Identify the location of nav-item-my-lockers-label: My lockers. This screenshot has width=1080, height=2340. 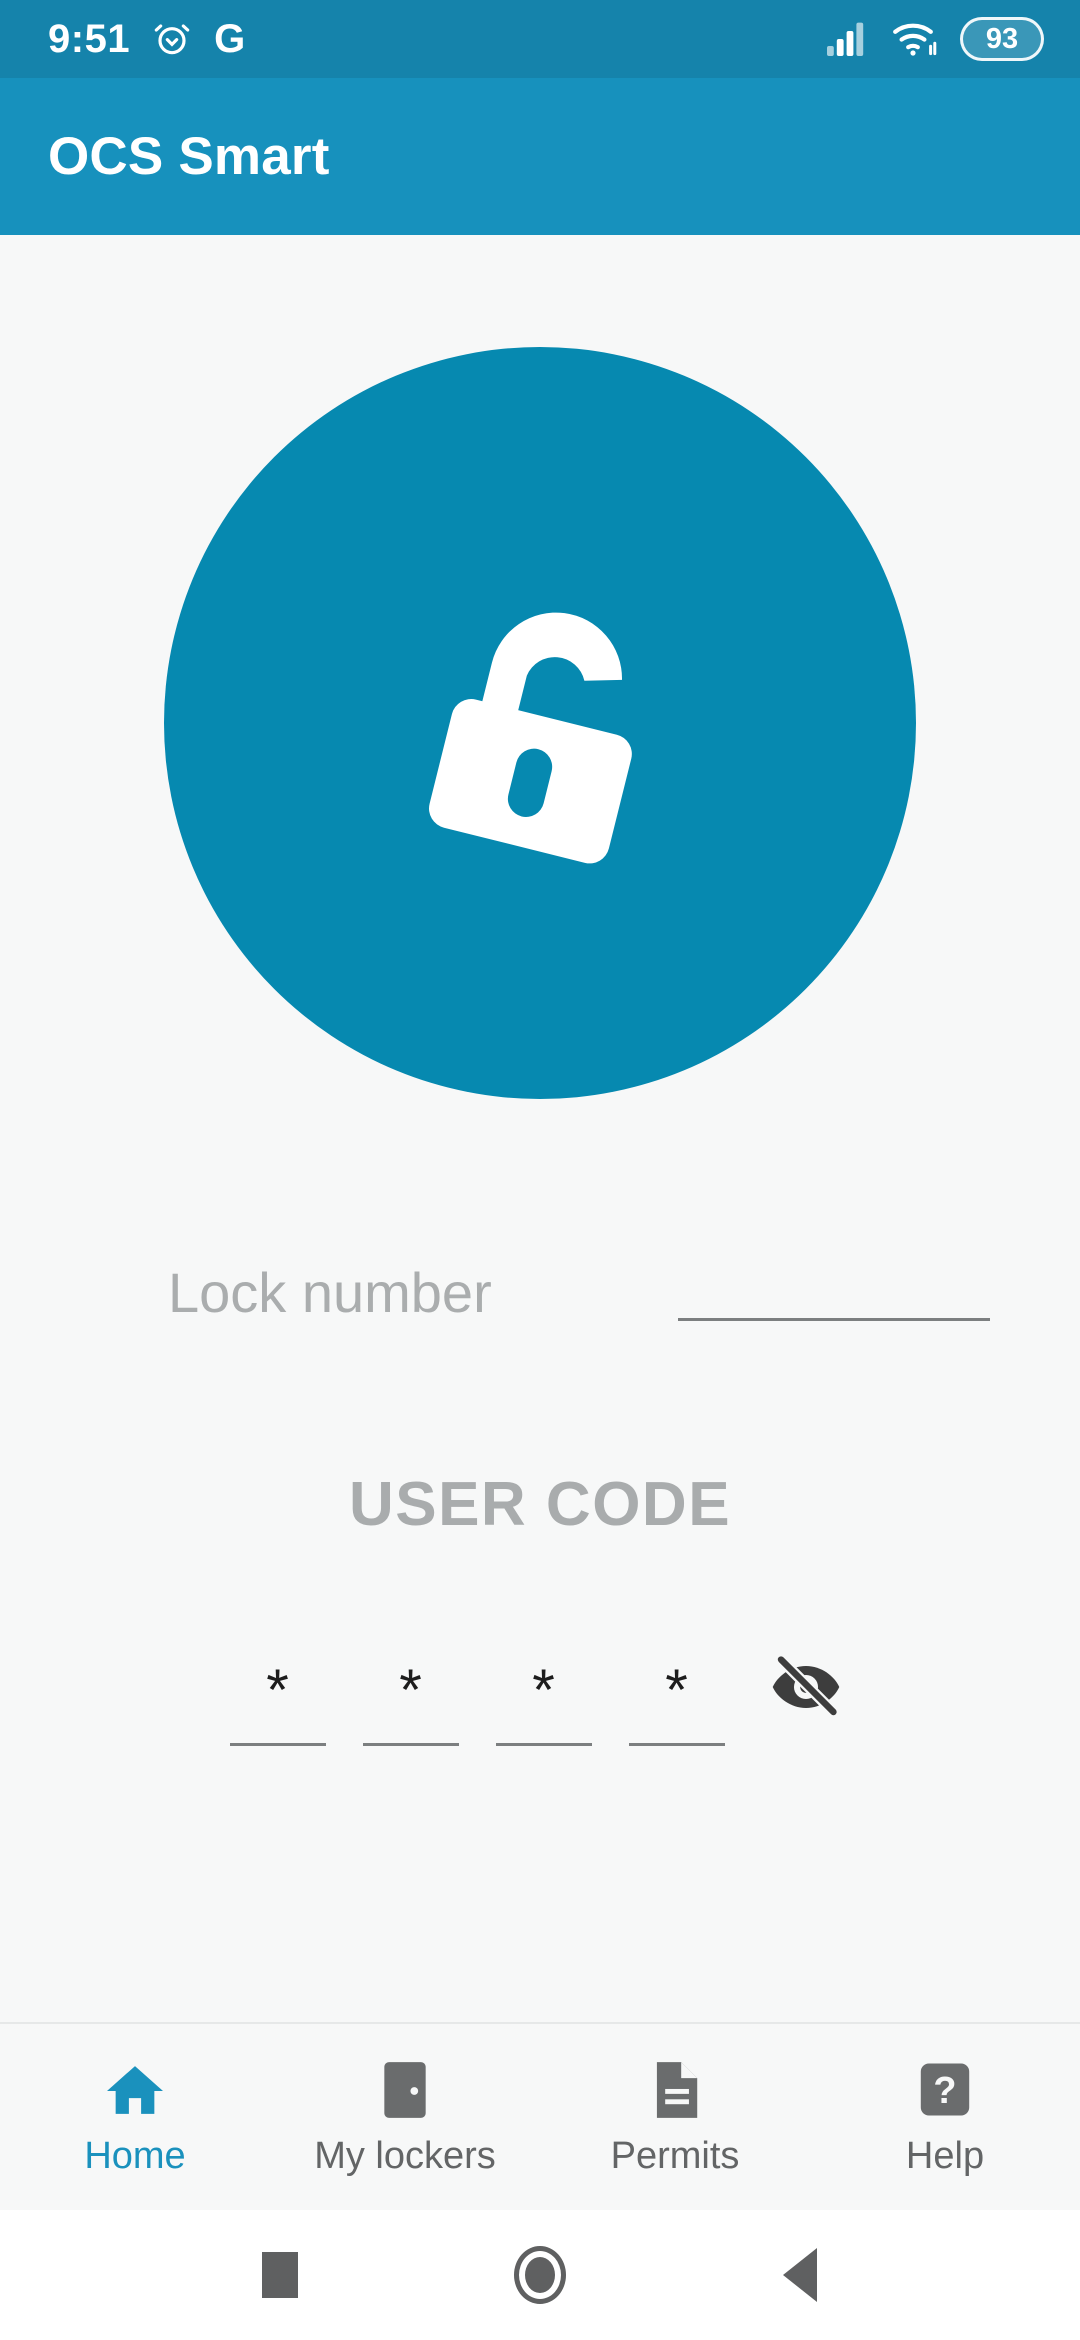
(405, 2156).